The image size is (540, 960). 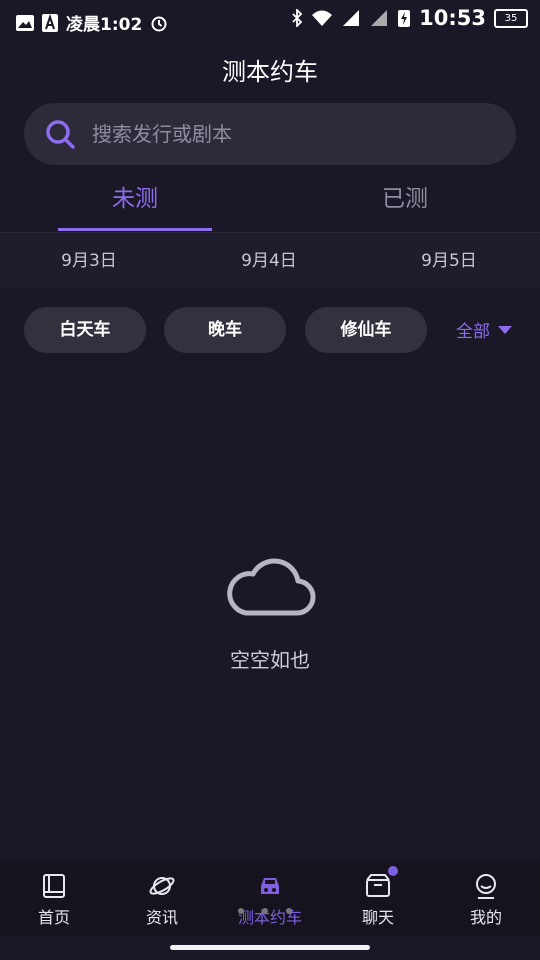 I want to click on empty-state: 空空如也, so click(x=270, y=614).